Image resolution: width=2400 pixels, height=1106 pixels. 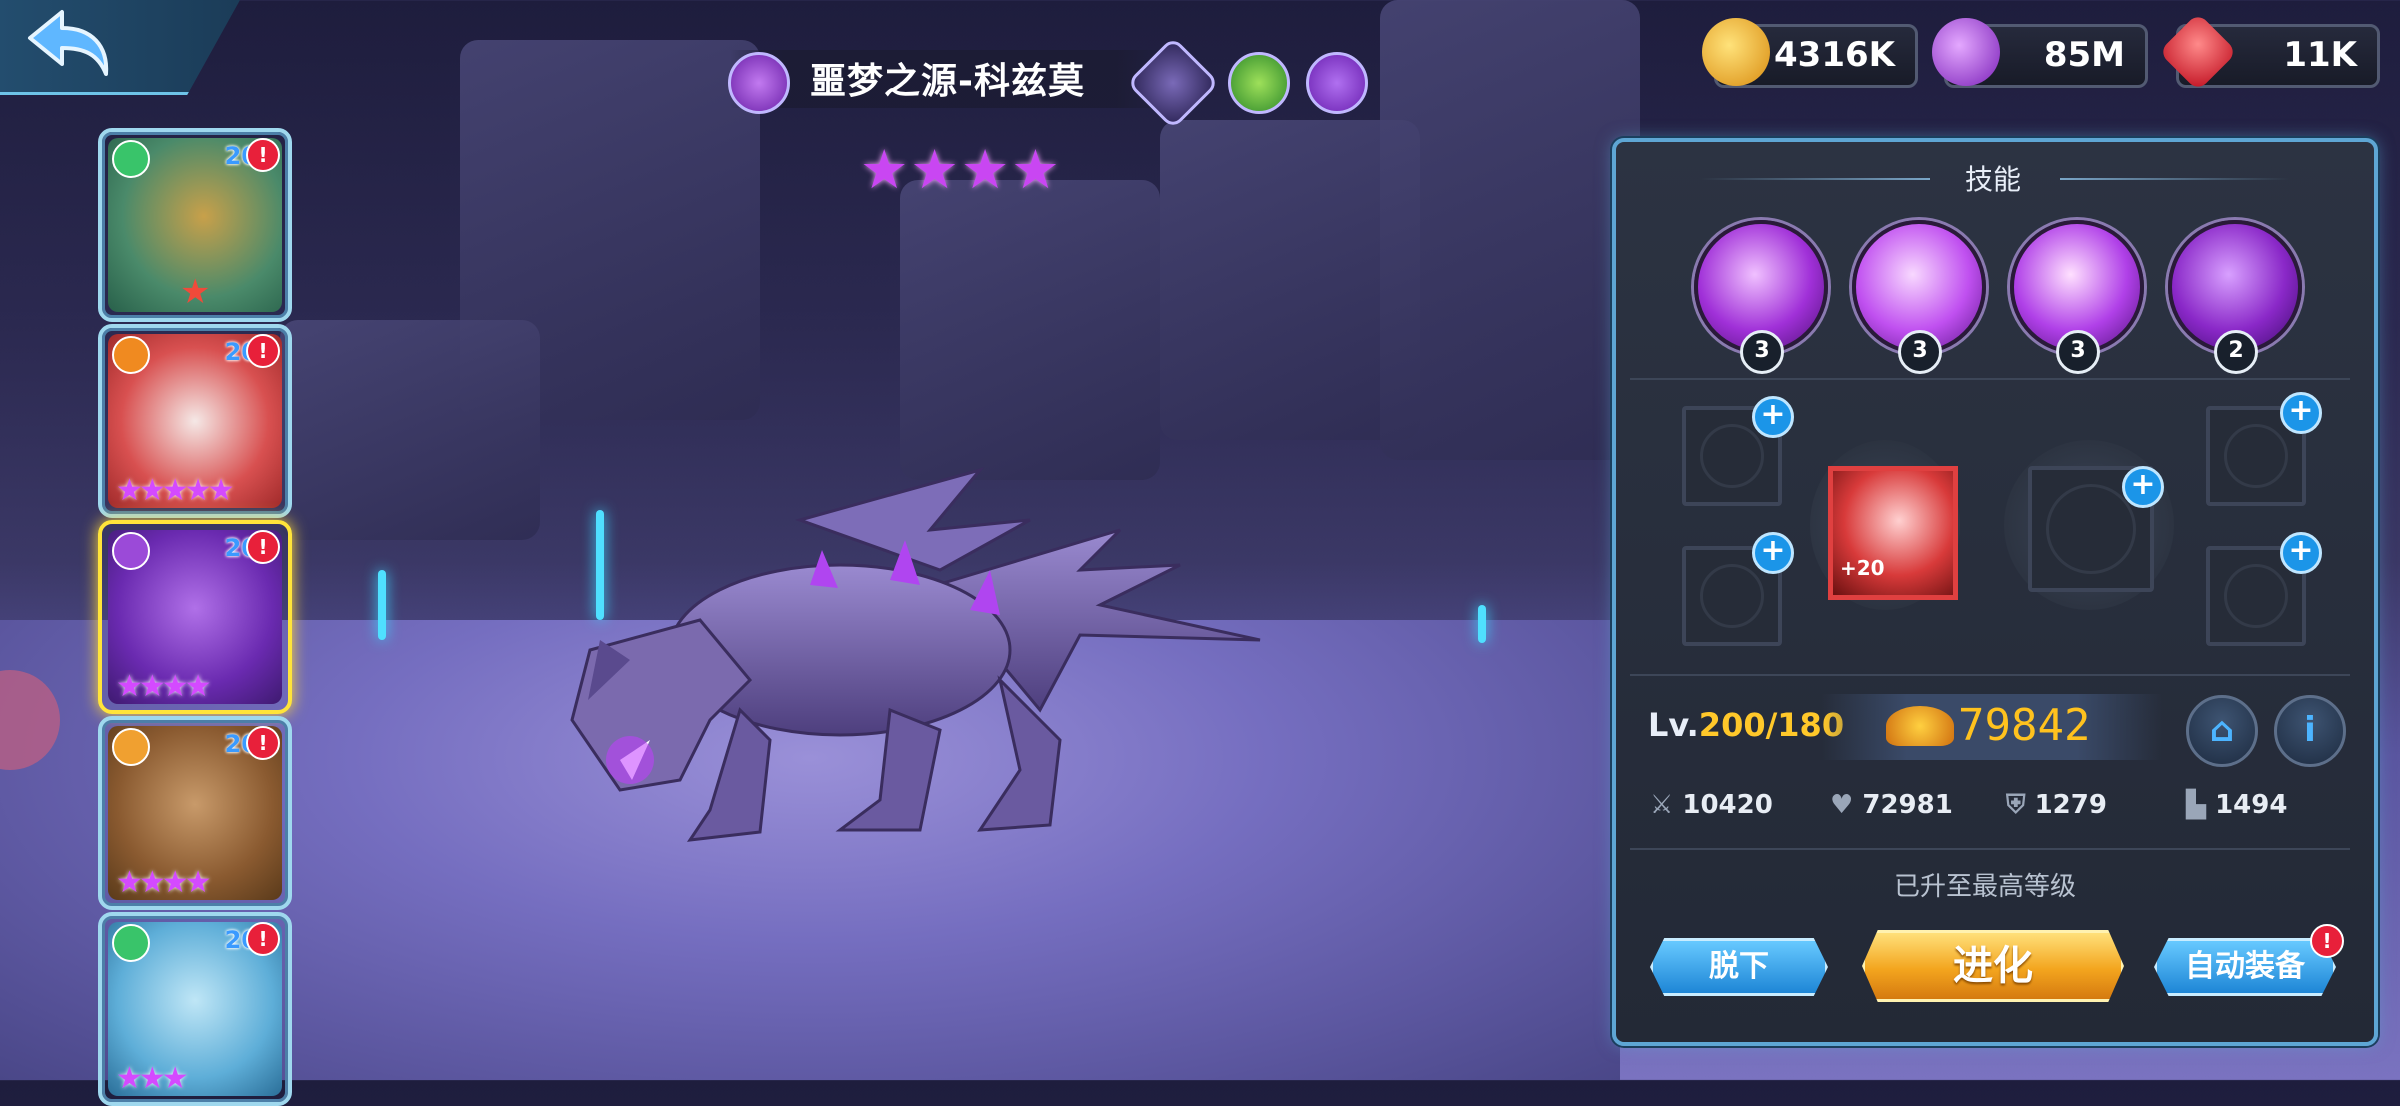 I want to click on skill-level: 2, so click(x=2236, y=352).